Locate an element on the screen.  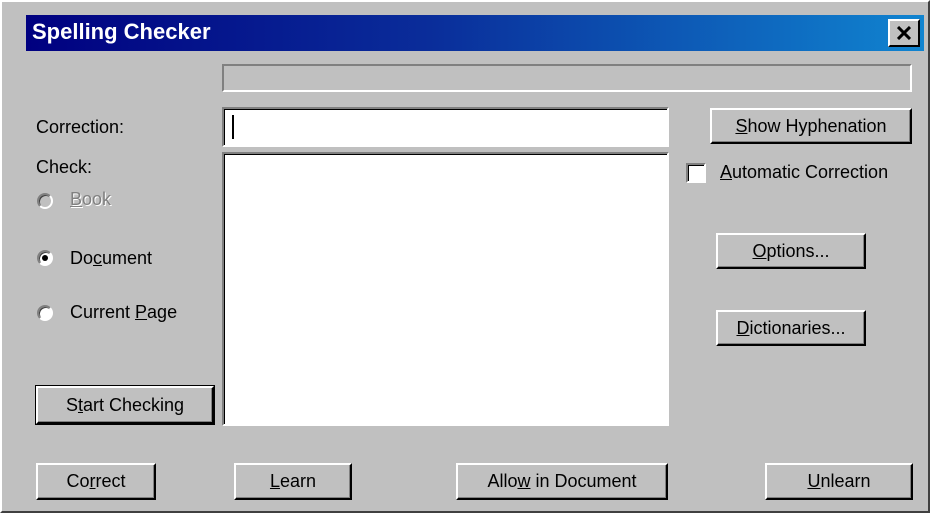
correction-label: Correction: is located at coordinates (80, 127).